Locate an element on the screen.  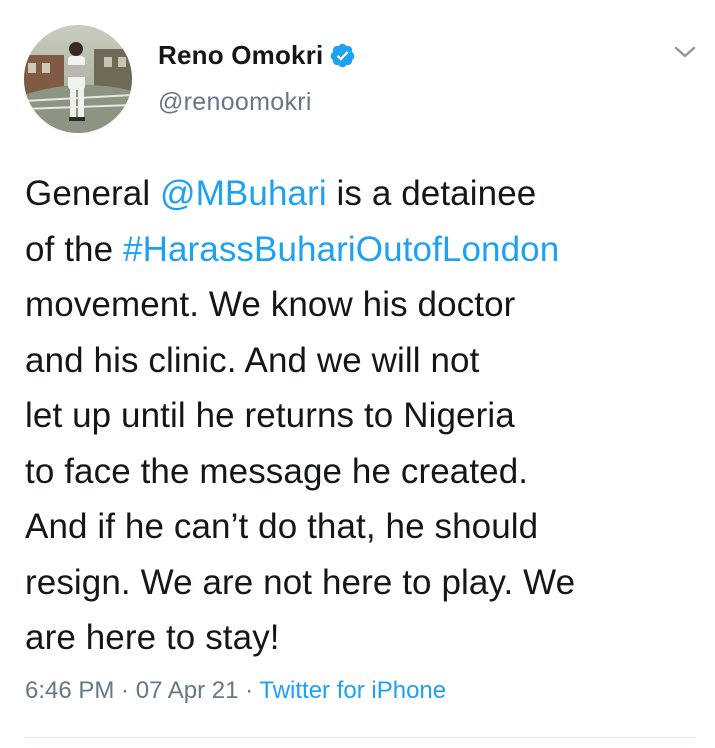
display-name: Reno Omokri is located at coordinates (240, 55).